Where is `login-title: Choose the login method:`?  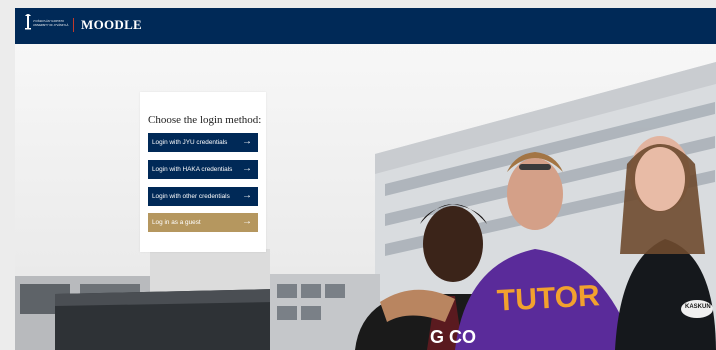
login-title: Choose the login method: is located at coordinates (205, 120).